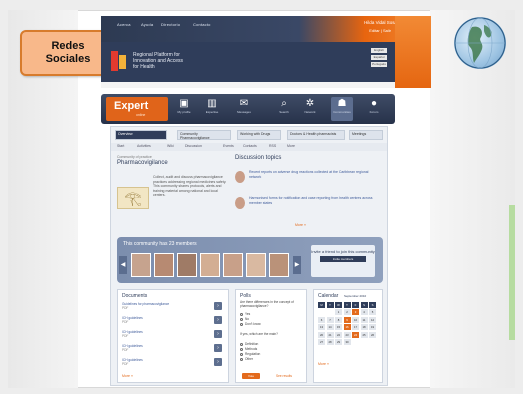  Describe the element at coordinates (338, 319) in the screenshot. I see `calendar-day: 8` at that location.